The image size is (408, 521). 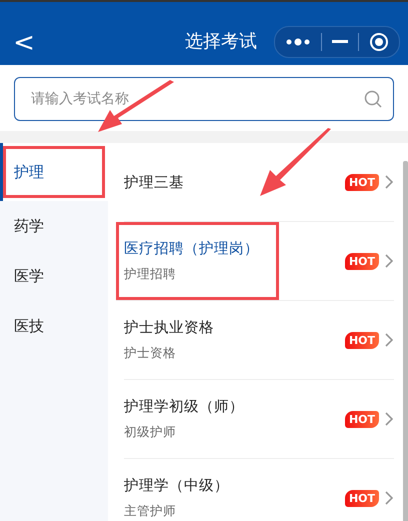 I want to click on category-tab: 医技, so click(x=54, y=326).